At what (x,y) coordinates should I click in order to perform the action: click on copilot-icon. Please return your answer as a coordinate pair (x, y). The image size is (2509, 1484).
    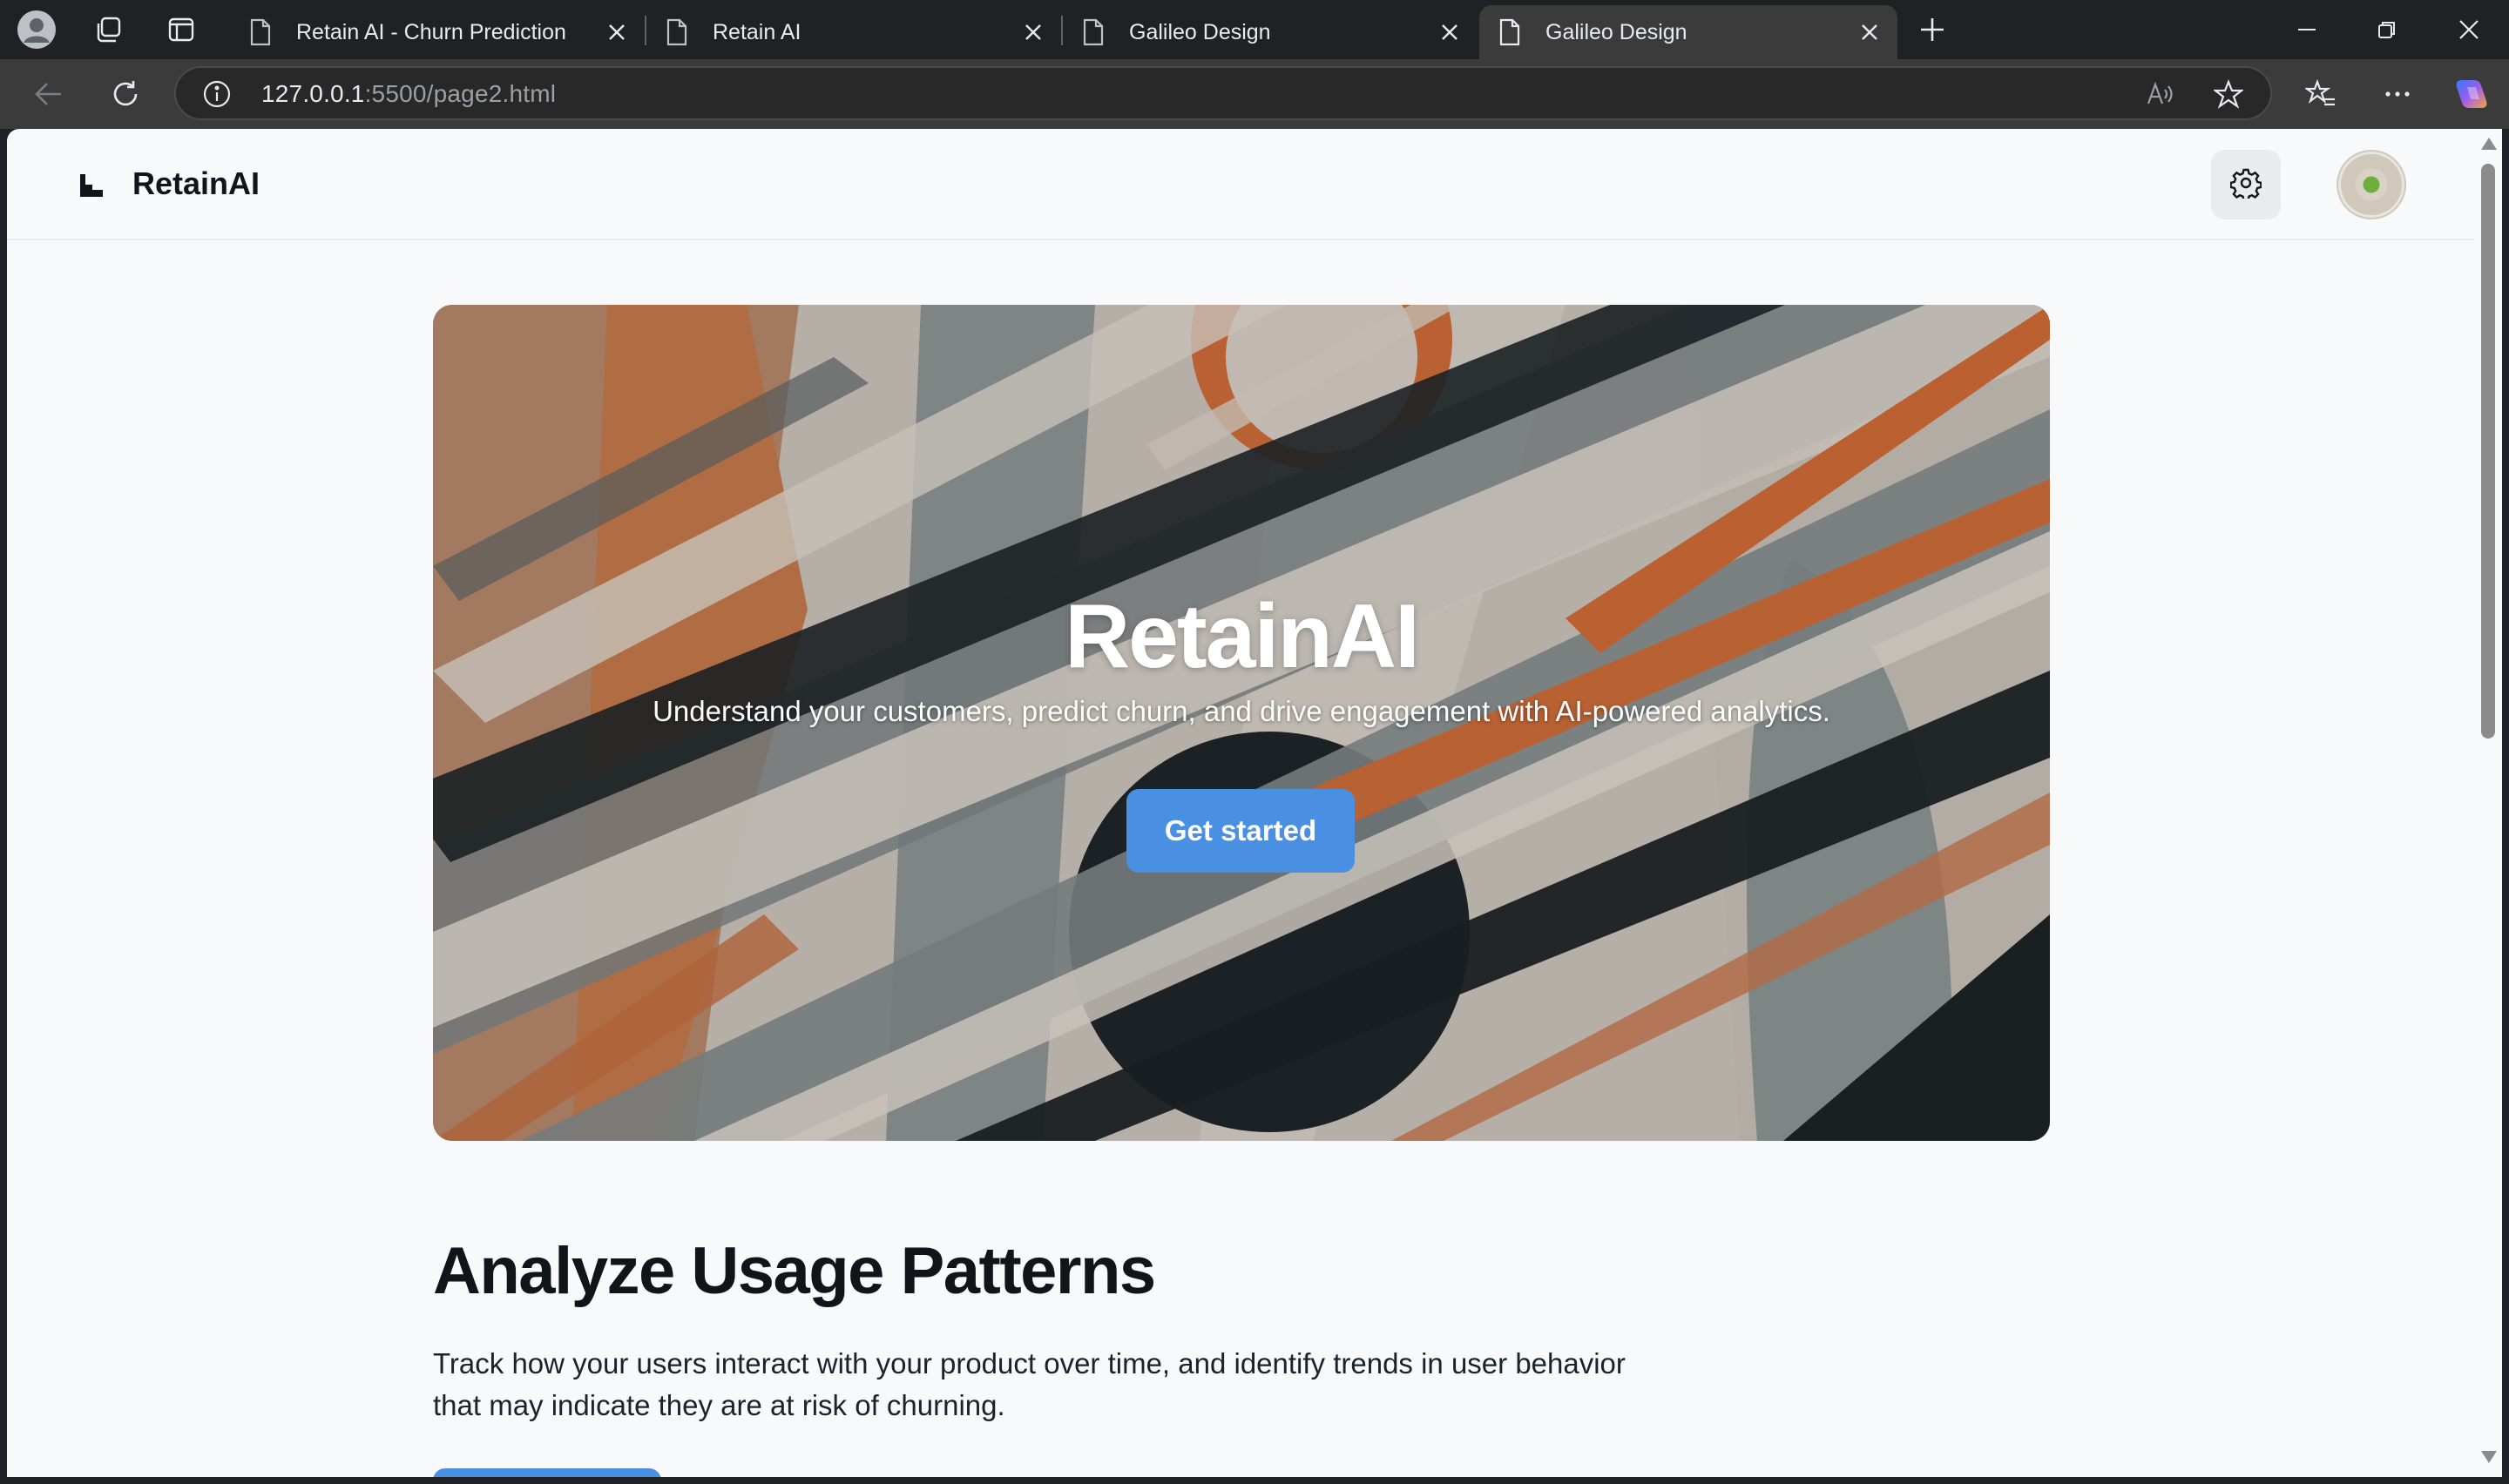
    Looking at the image, I should click on (2470, 94).